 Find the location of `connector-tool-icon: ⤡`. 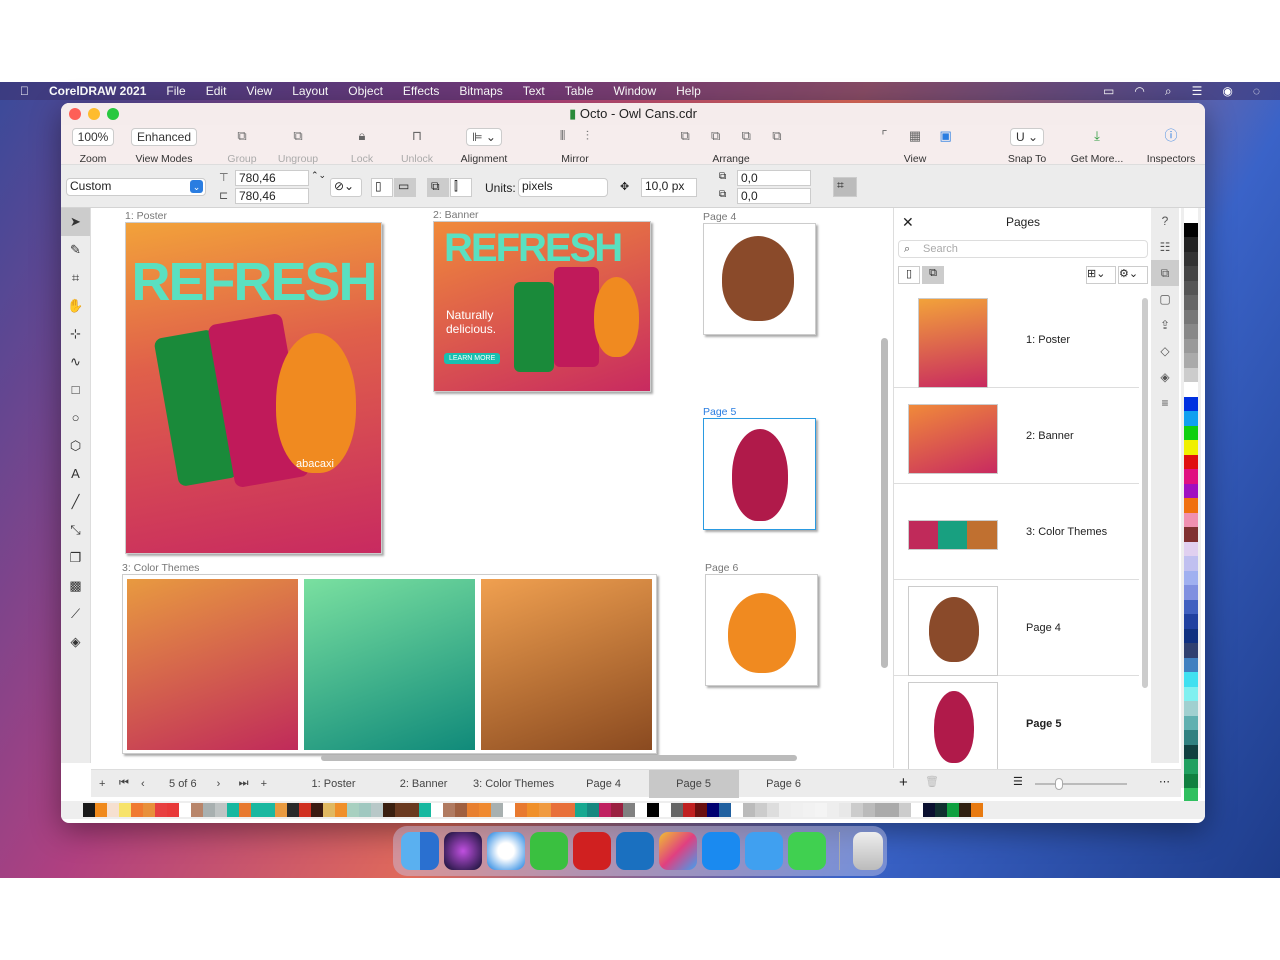

connector-tool-icon: ⤡ is located at coordinates (75, 530).